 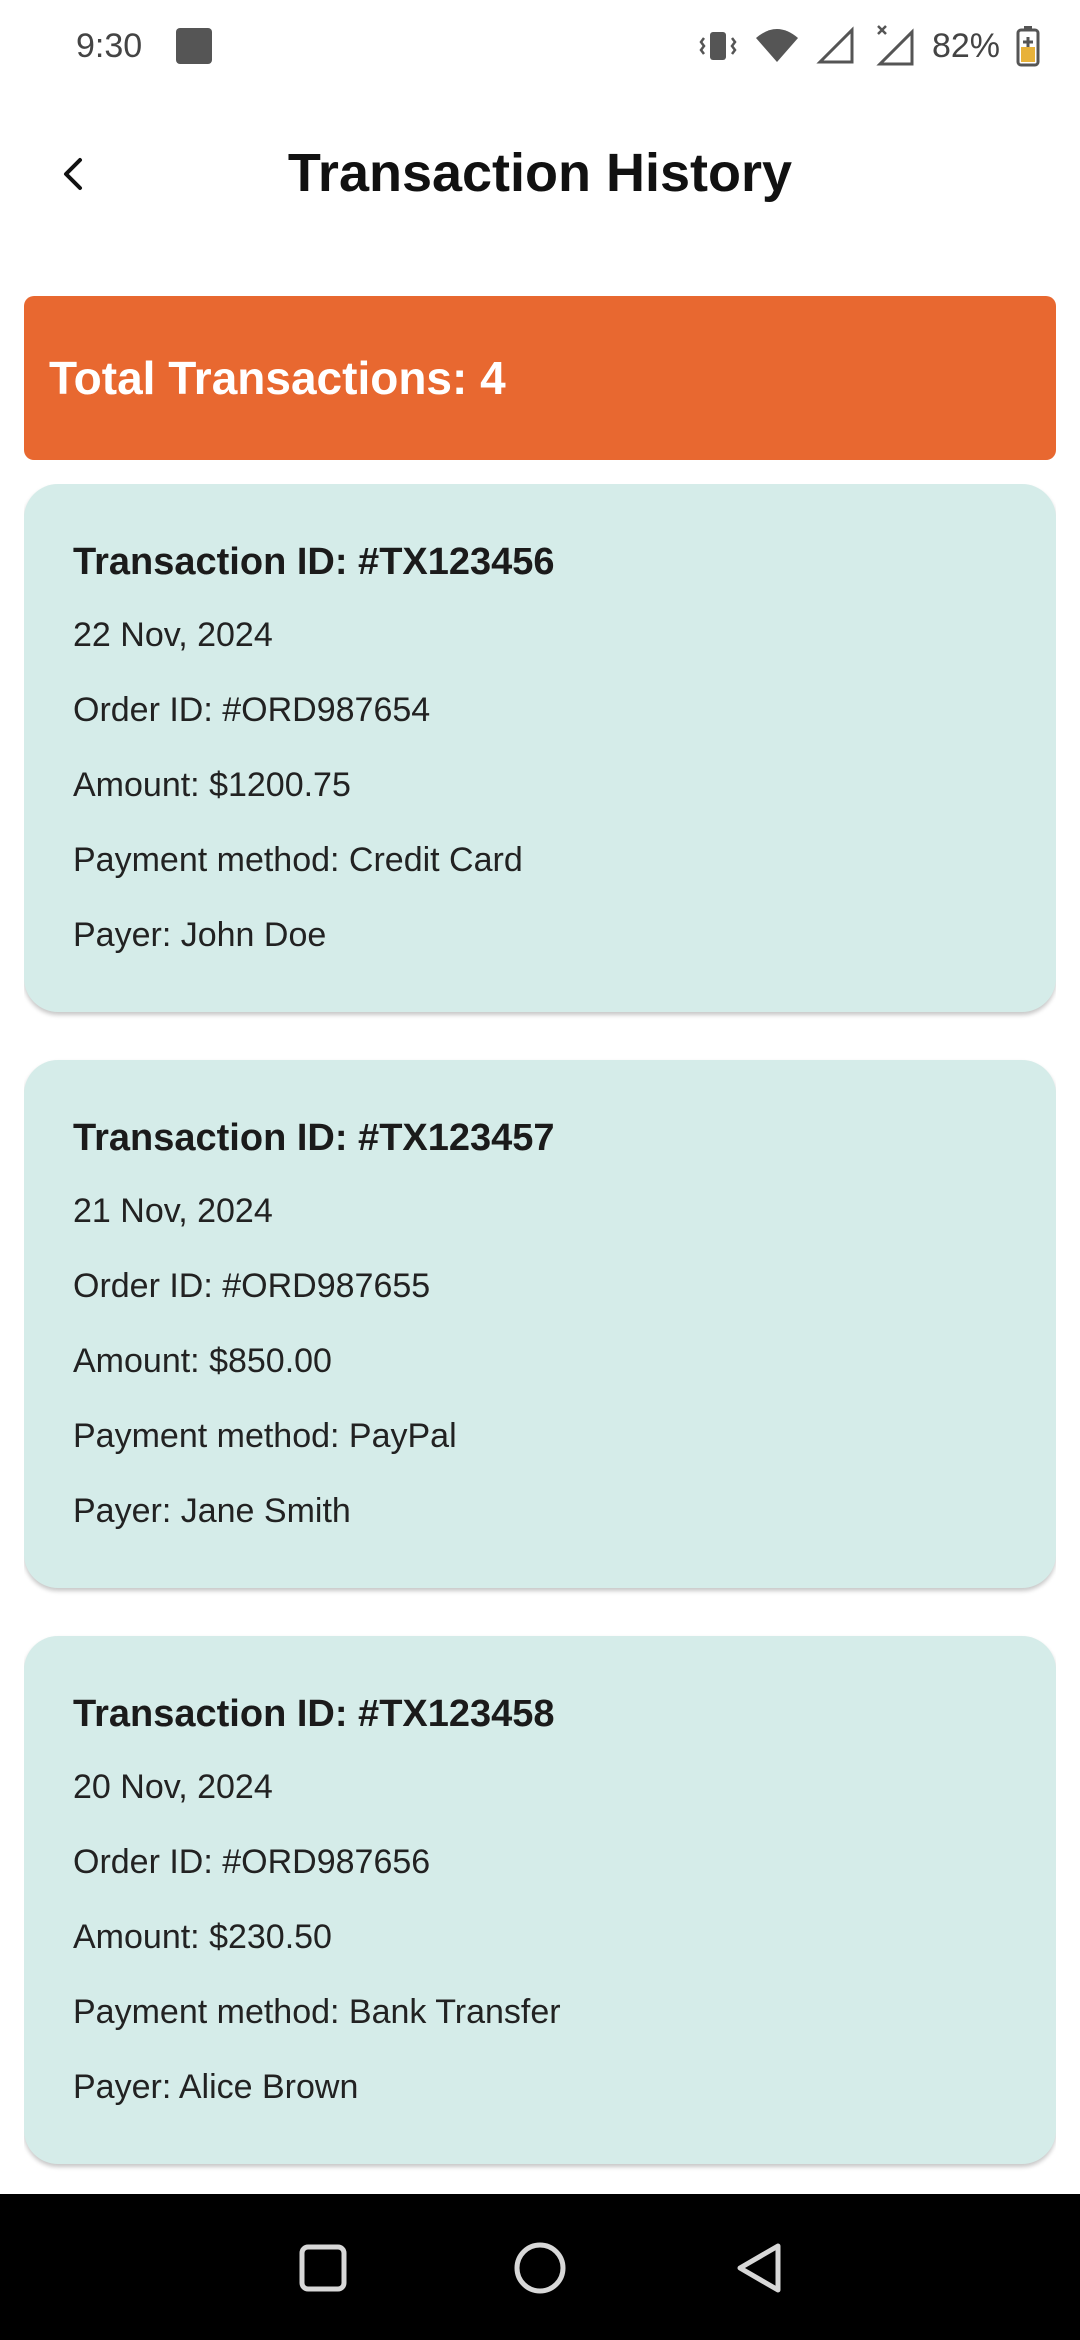 I want to click on transaction-amount: Amount: $230.50, so click(x=202, y=1937).